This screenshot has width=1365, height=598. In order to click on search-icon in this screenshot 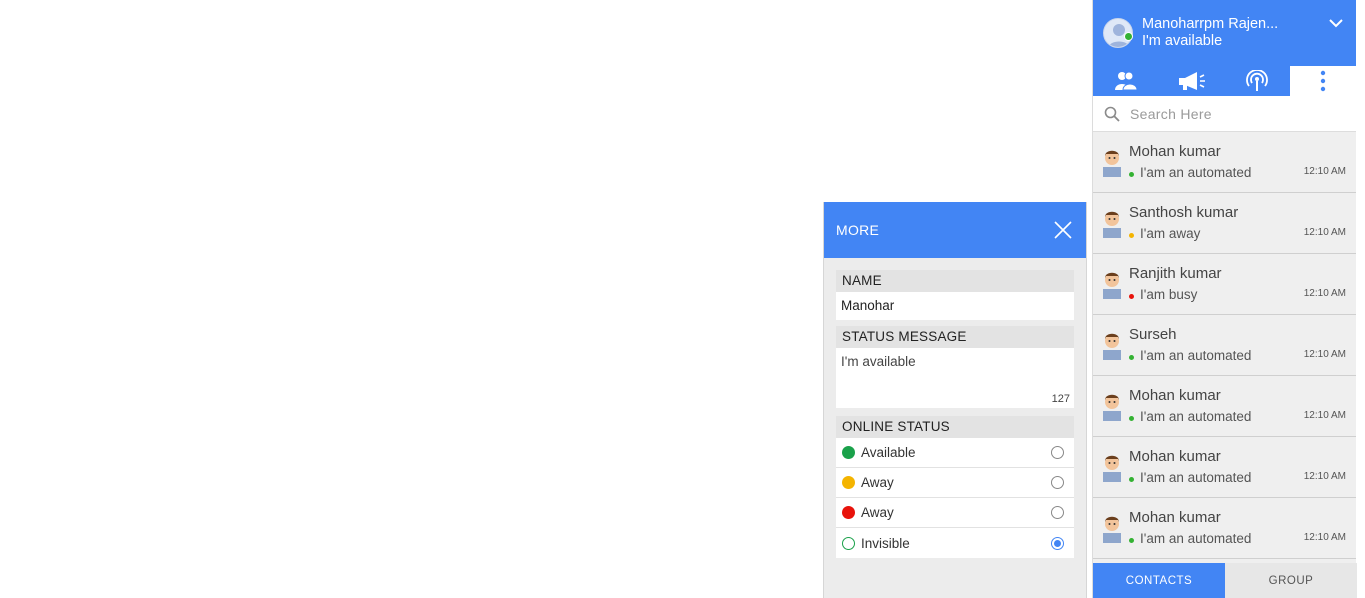, I will do `click(1112, 114)`.